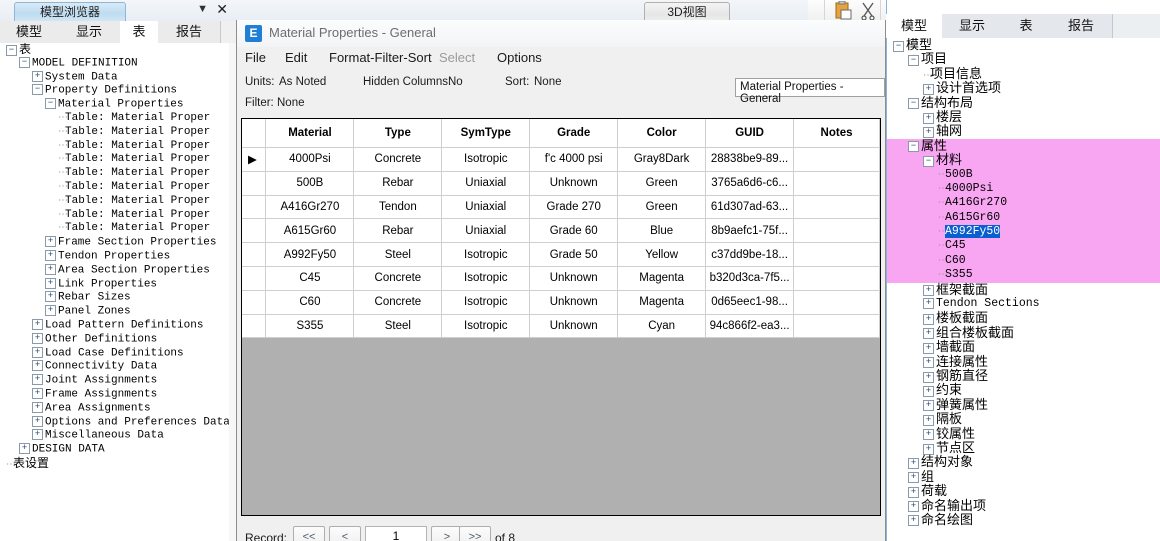 The height and width of the screenshot is (541, 1160). I want to click on tree-node: + 组, so click(1023, 476).